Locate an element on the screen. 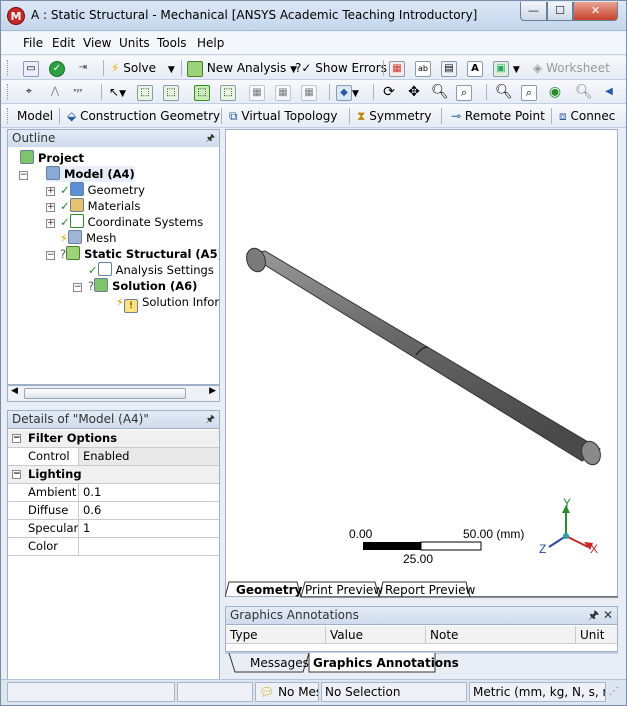  dropdown-arrow-icon: ▼ is located at coordinates (171, 70).